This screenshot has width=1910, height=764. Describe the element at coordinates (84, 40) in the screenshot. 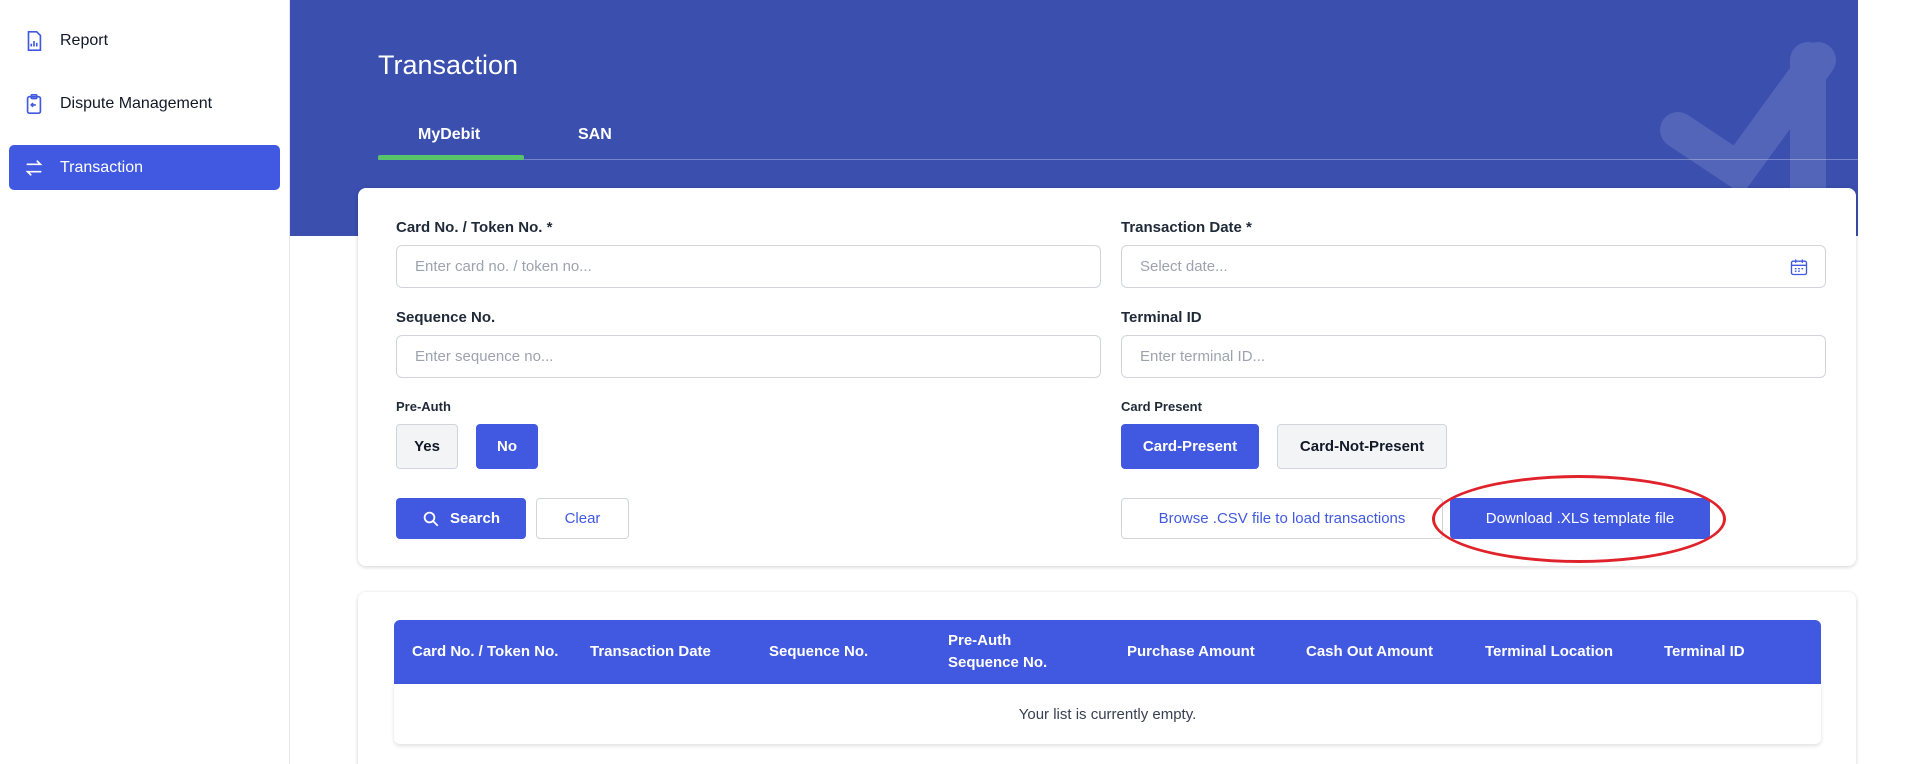

I see `sidebar-item-label: Report` at that location.